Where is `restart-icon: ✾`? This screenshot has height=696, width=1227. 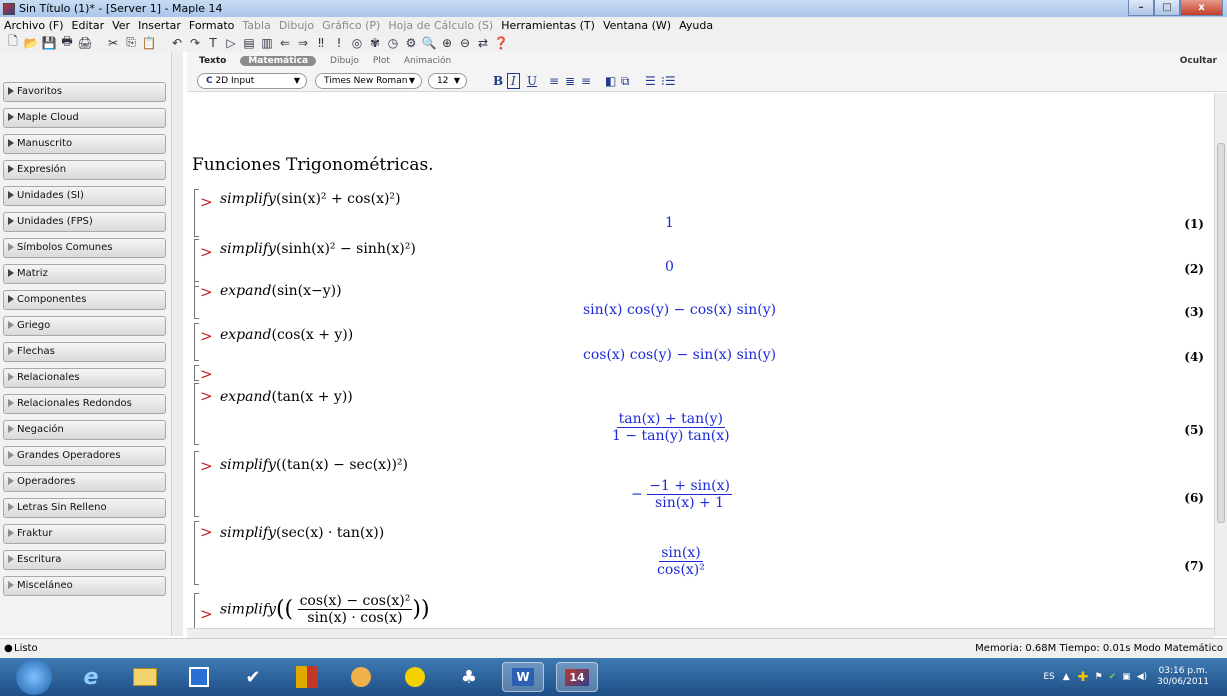
restart-icon: ✾ is located at coordinates (375, 43).